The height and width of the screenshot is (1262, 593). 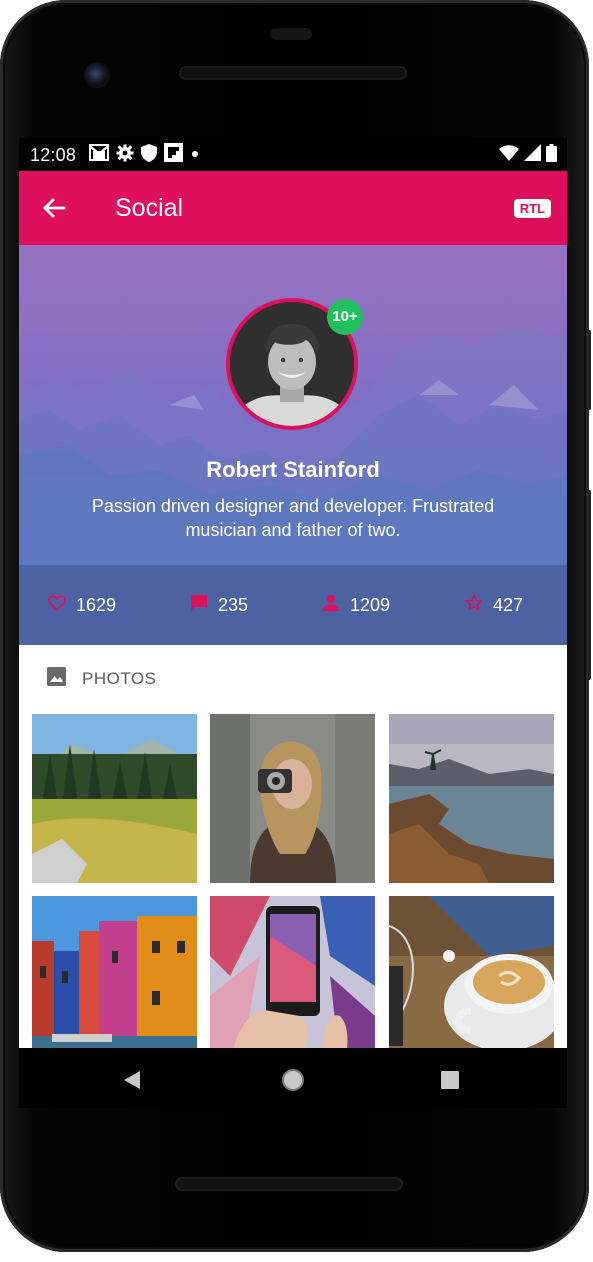 I want to click on status-bar: 12:08, so click(x=293, y=154).